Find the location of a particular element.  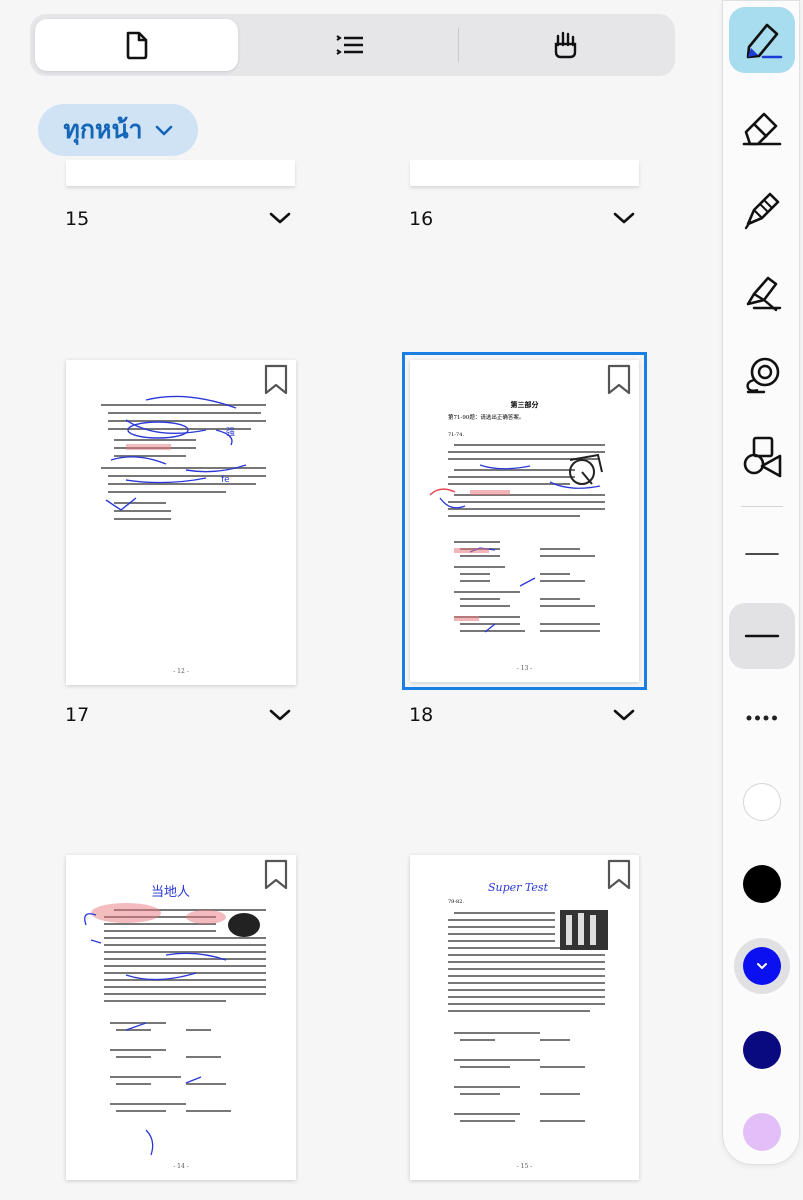

color-swatch-white is located at coordinates (762, 802).